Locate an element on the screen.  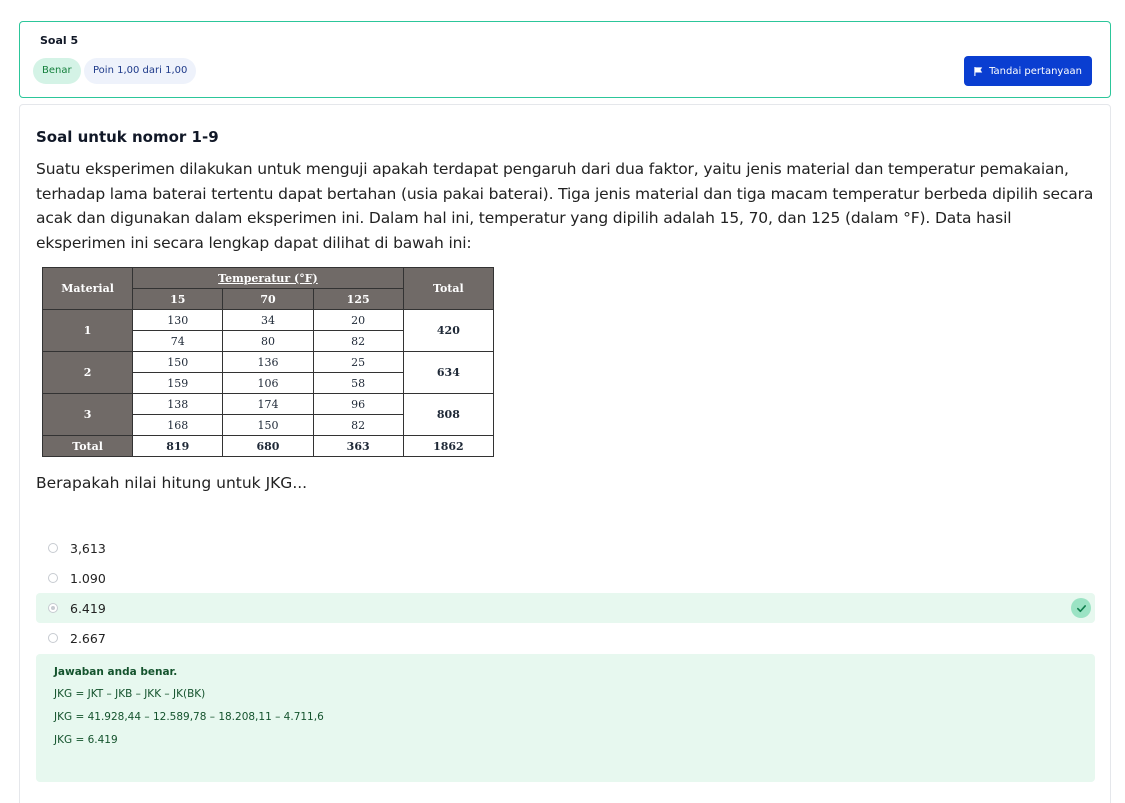
table-cell: 168 is located at coordinates (178, 425).